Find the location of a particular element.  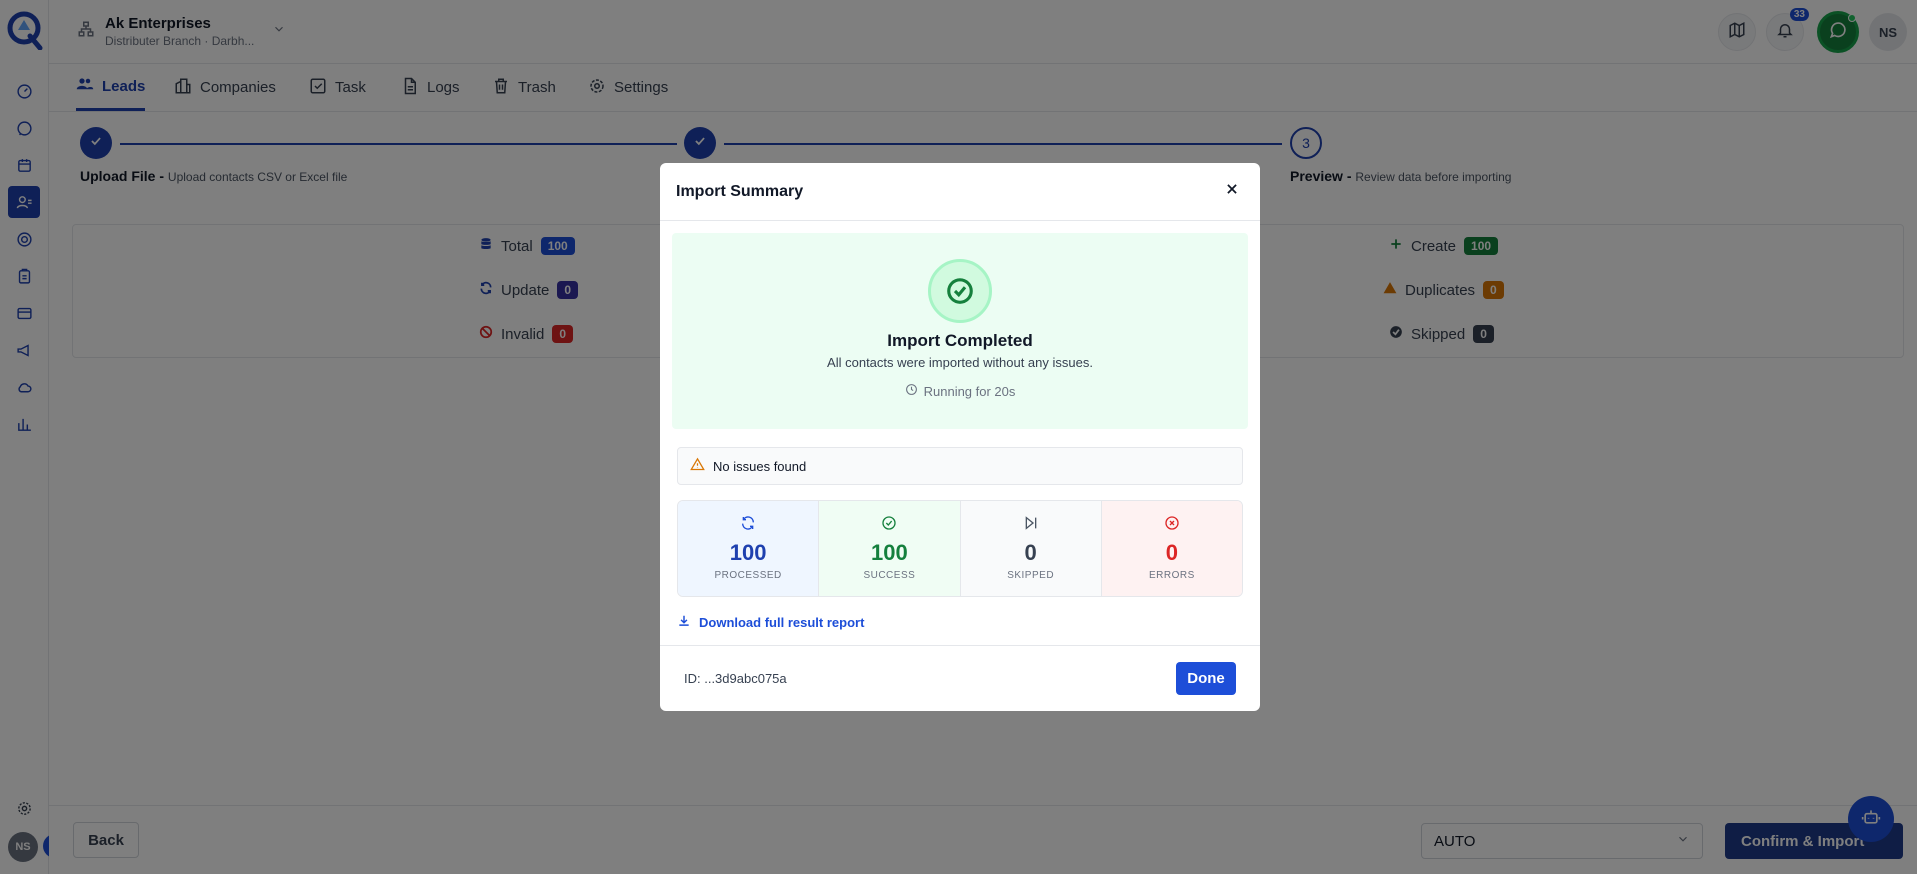

warning-icon is located at coordinates (697, 466).